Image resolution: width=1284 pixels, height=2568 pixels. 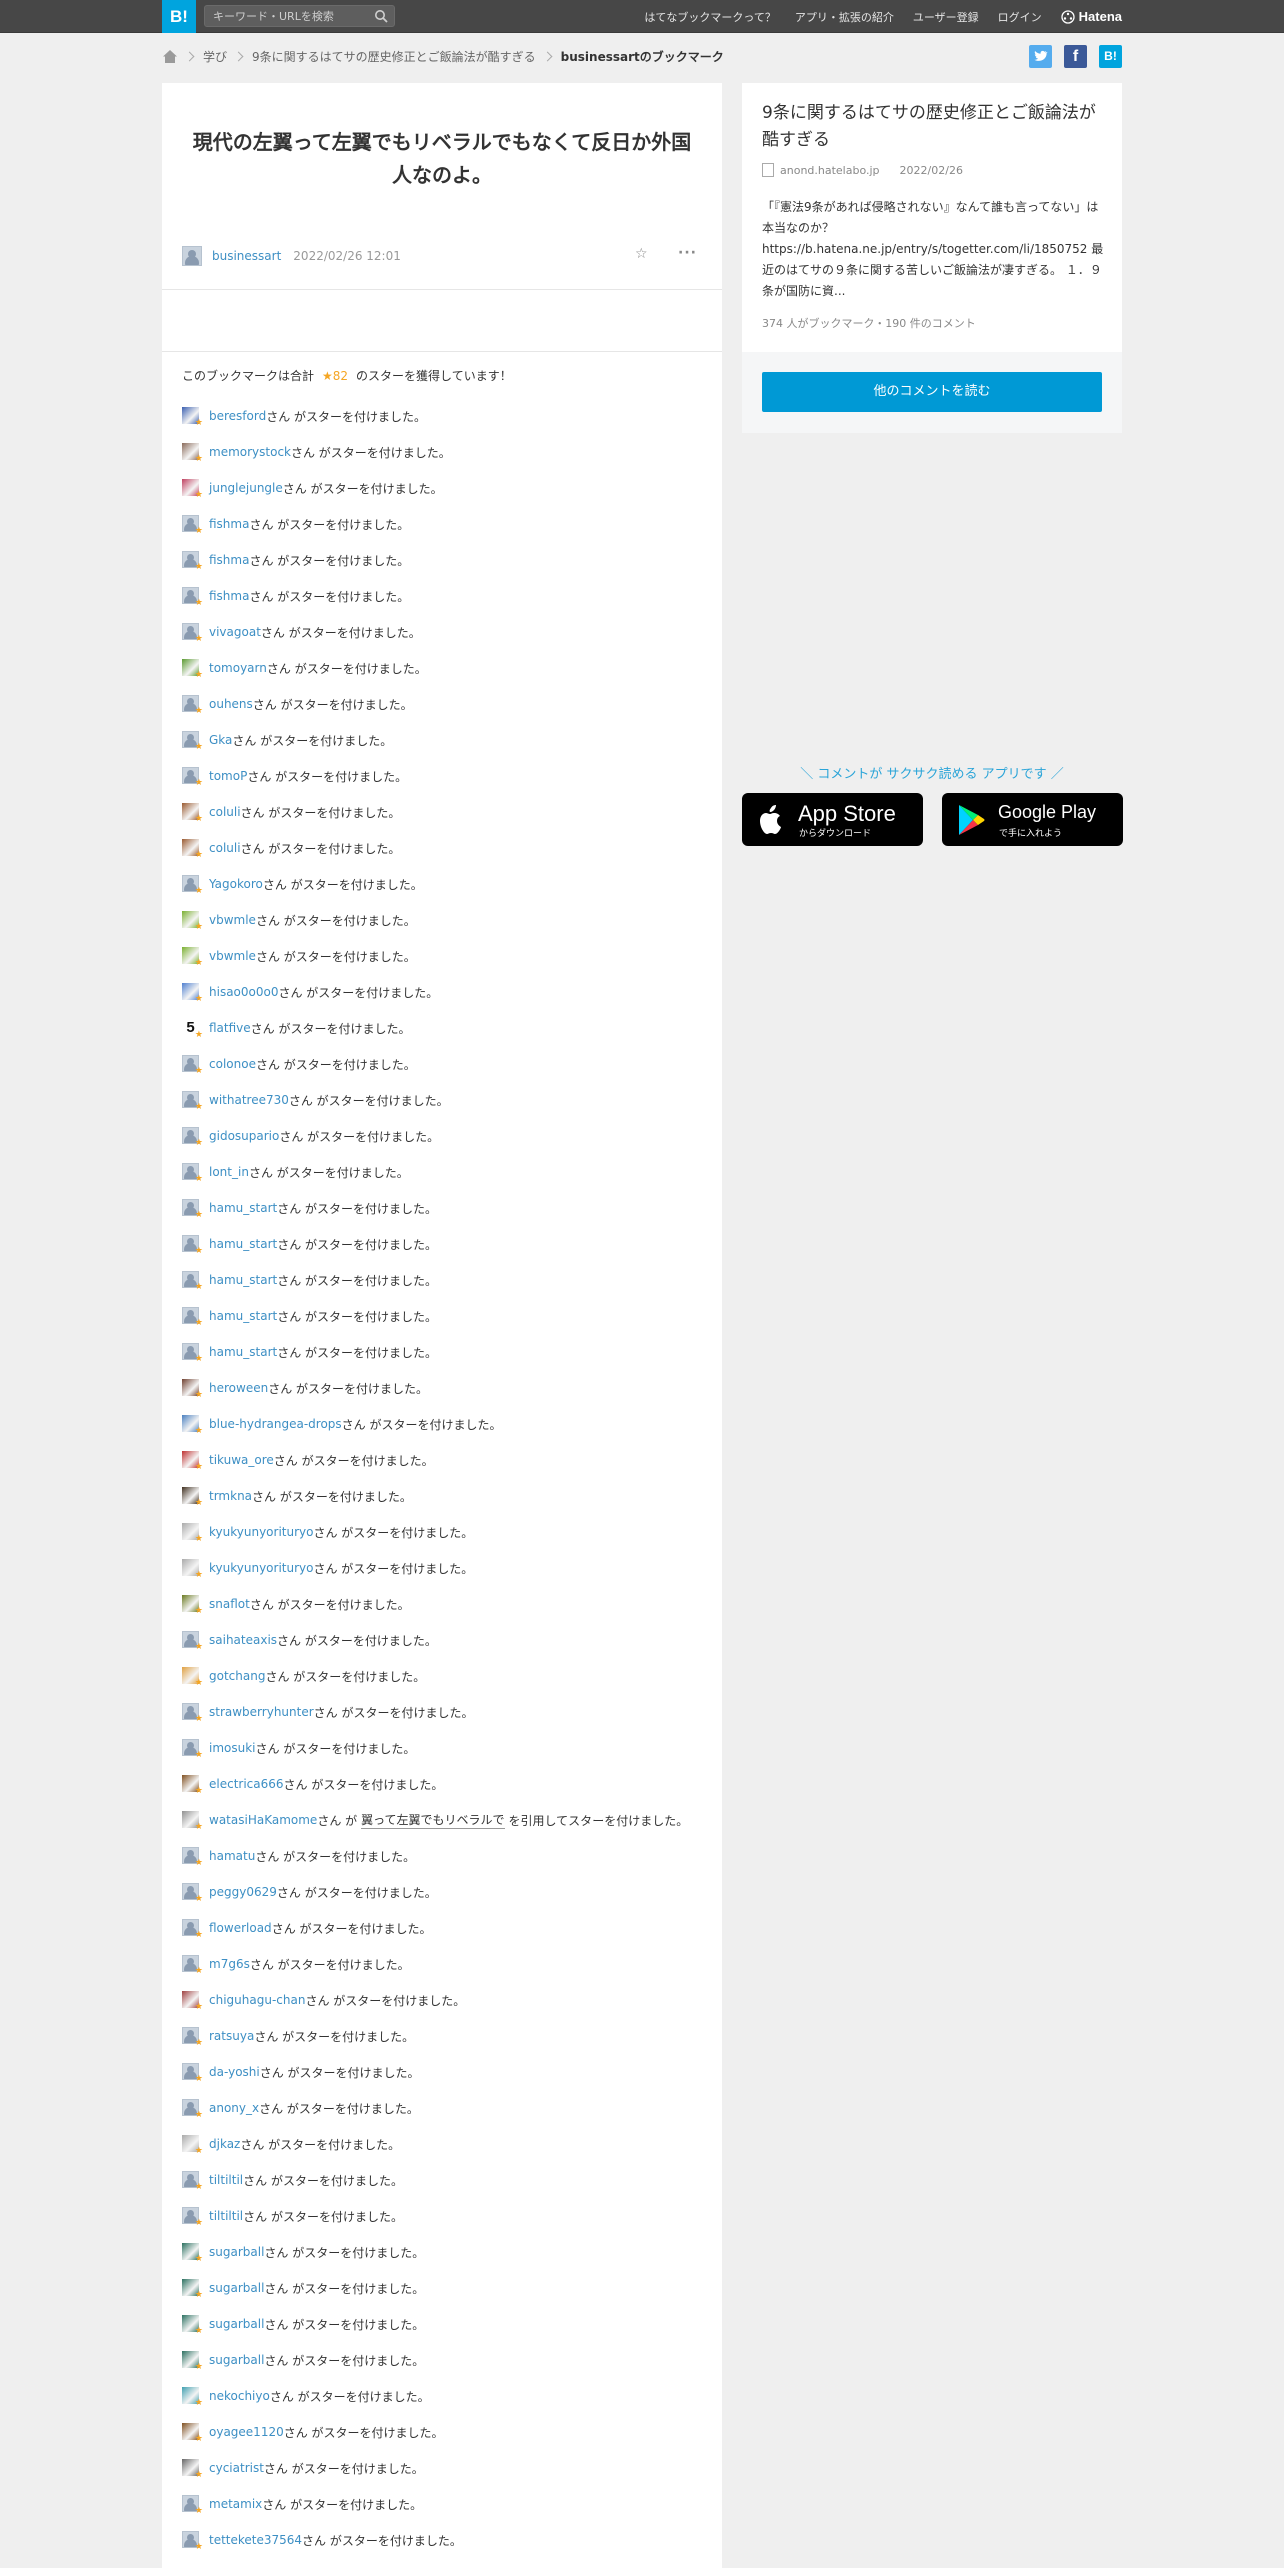 I want to click on star-giver-link: withatree730, so click(x=249, y=1100).